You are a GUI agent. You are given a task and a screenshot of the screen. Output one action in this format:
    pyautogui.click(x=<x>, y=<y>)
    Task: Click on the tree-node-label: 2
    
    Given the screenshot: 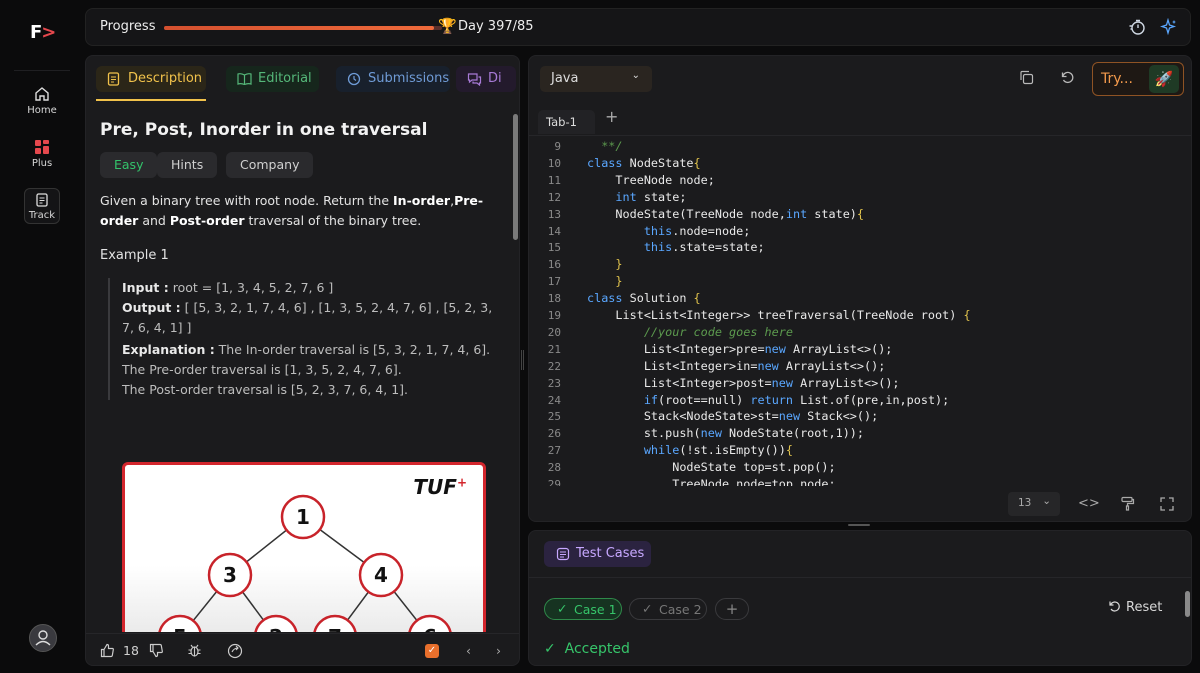 What is the action you would take?
    pyautogui.click(x=276, y=628)
    